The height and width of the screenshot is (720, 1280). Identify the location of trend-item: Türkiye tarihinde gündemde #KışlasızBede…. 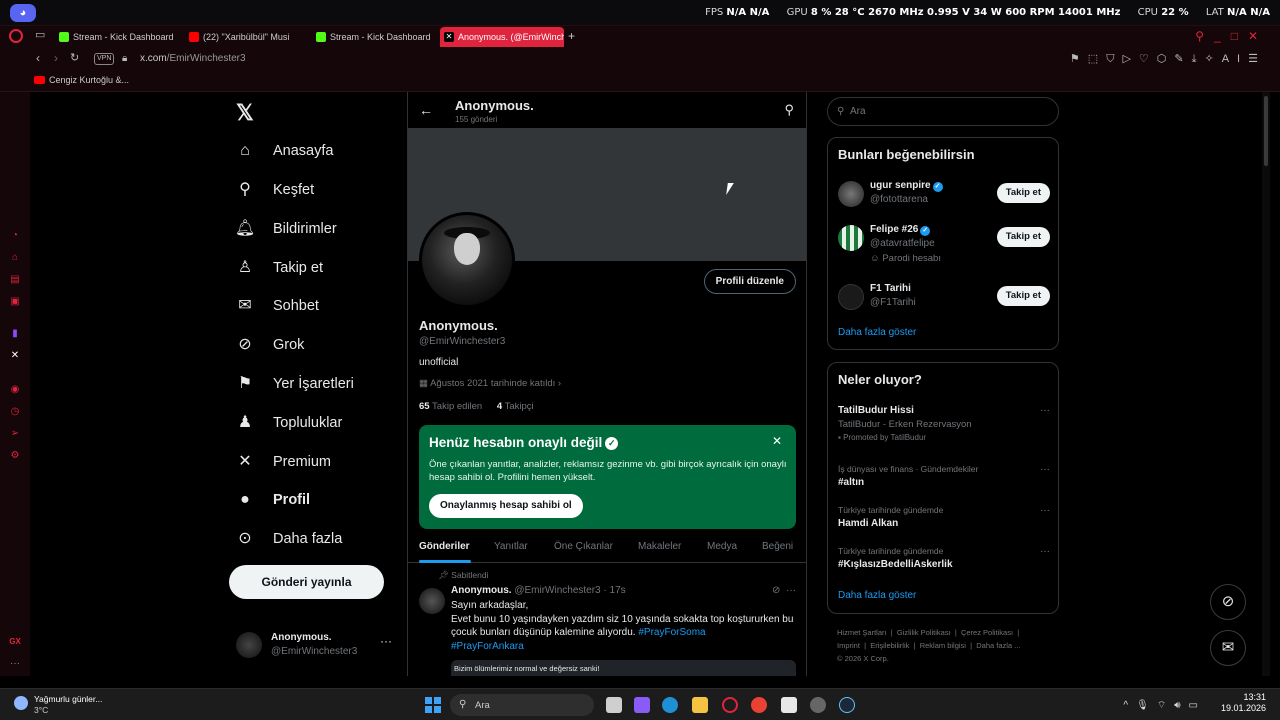
(944, 558).